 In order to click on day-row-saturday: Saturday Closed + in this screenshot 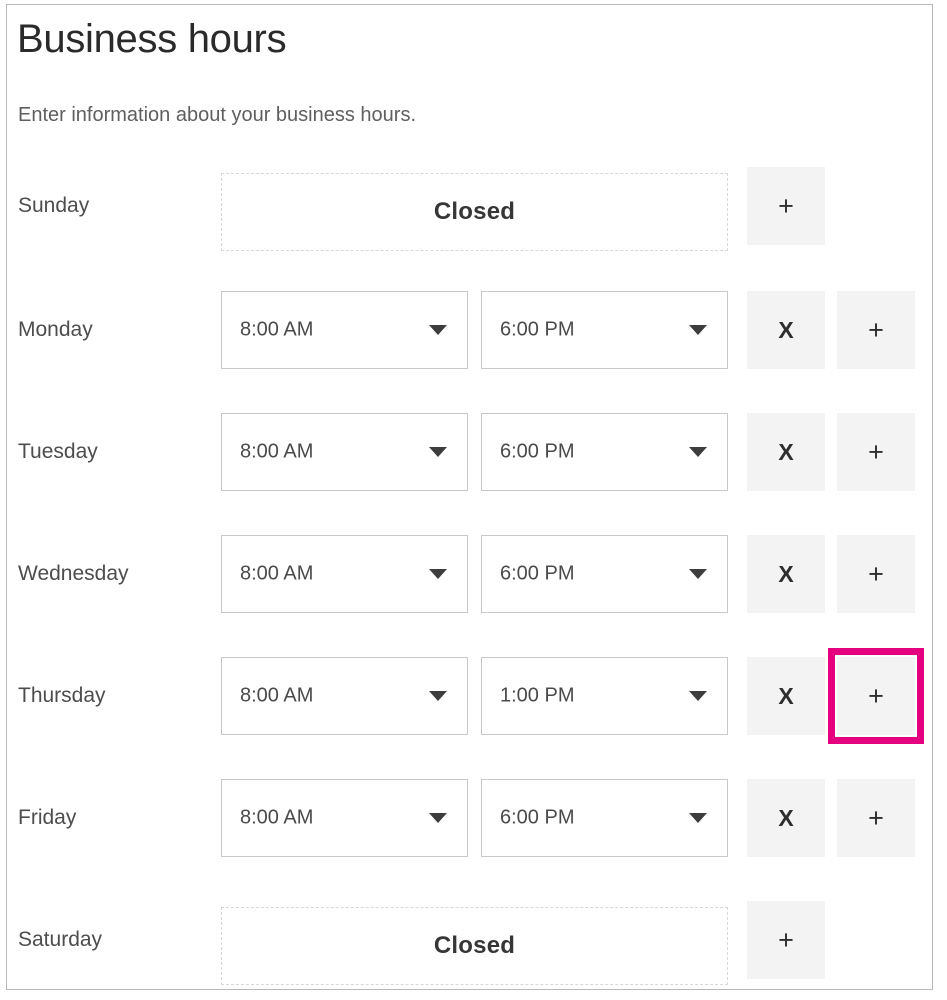, I will do `click(469, 943)`.